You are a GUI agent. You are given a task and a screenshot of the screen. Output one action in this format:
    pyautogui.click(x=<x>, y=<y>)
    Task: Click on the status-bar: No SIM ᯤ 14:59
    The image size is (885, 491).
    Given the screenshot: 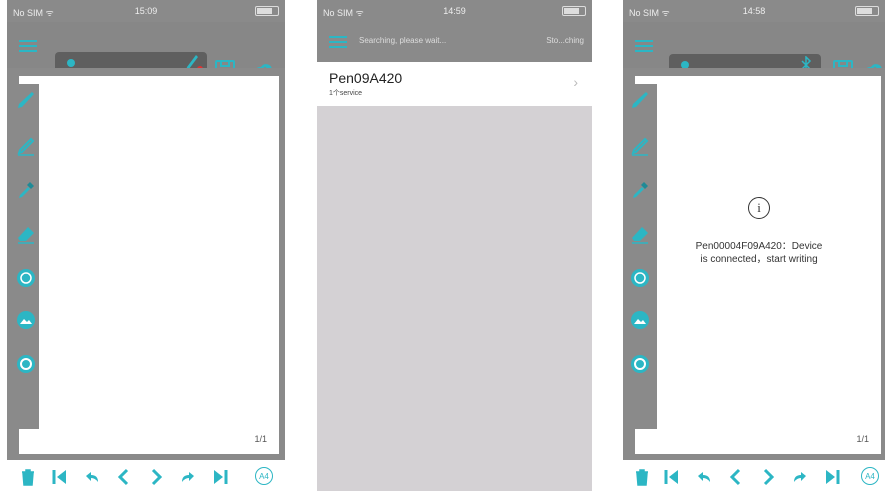 What is the action you would take?
    pyautogui.click(x=454, y=11)
    